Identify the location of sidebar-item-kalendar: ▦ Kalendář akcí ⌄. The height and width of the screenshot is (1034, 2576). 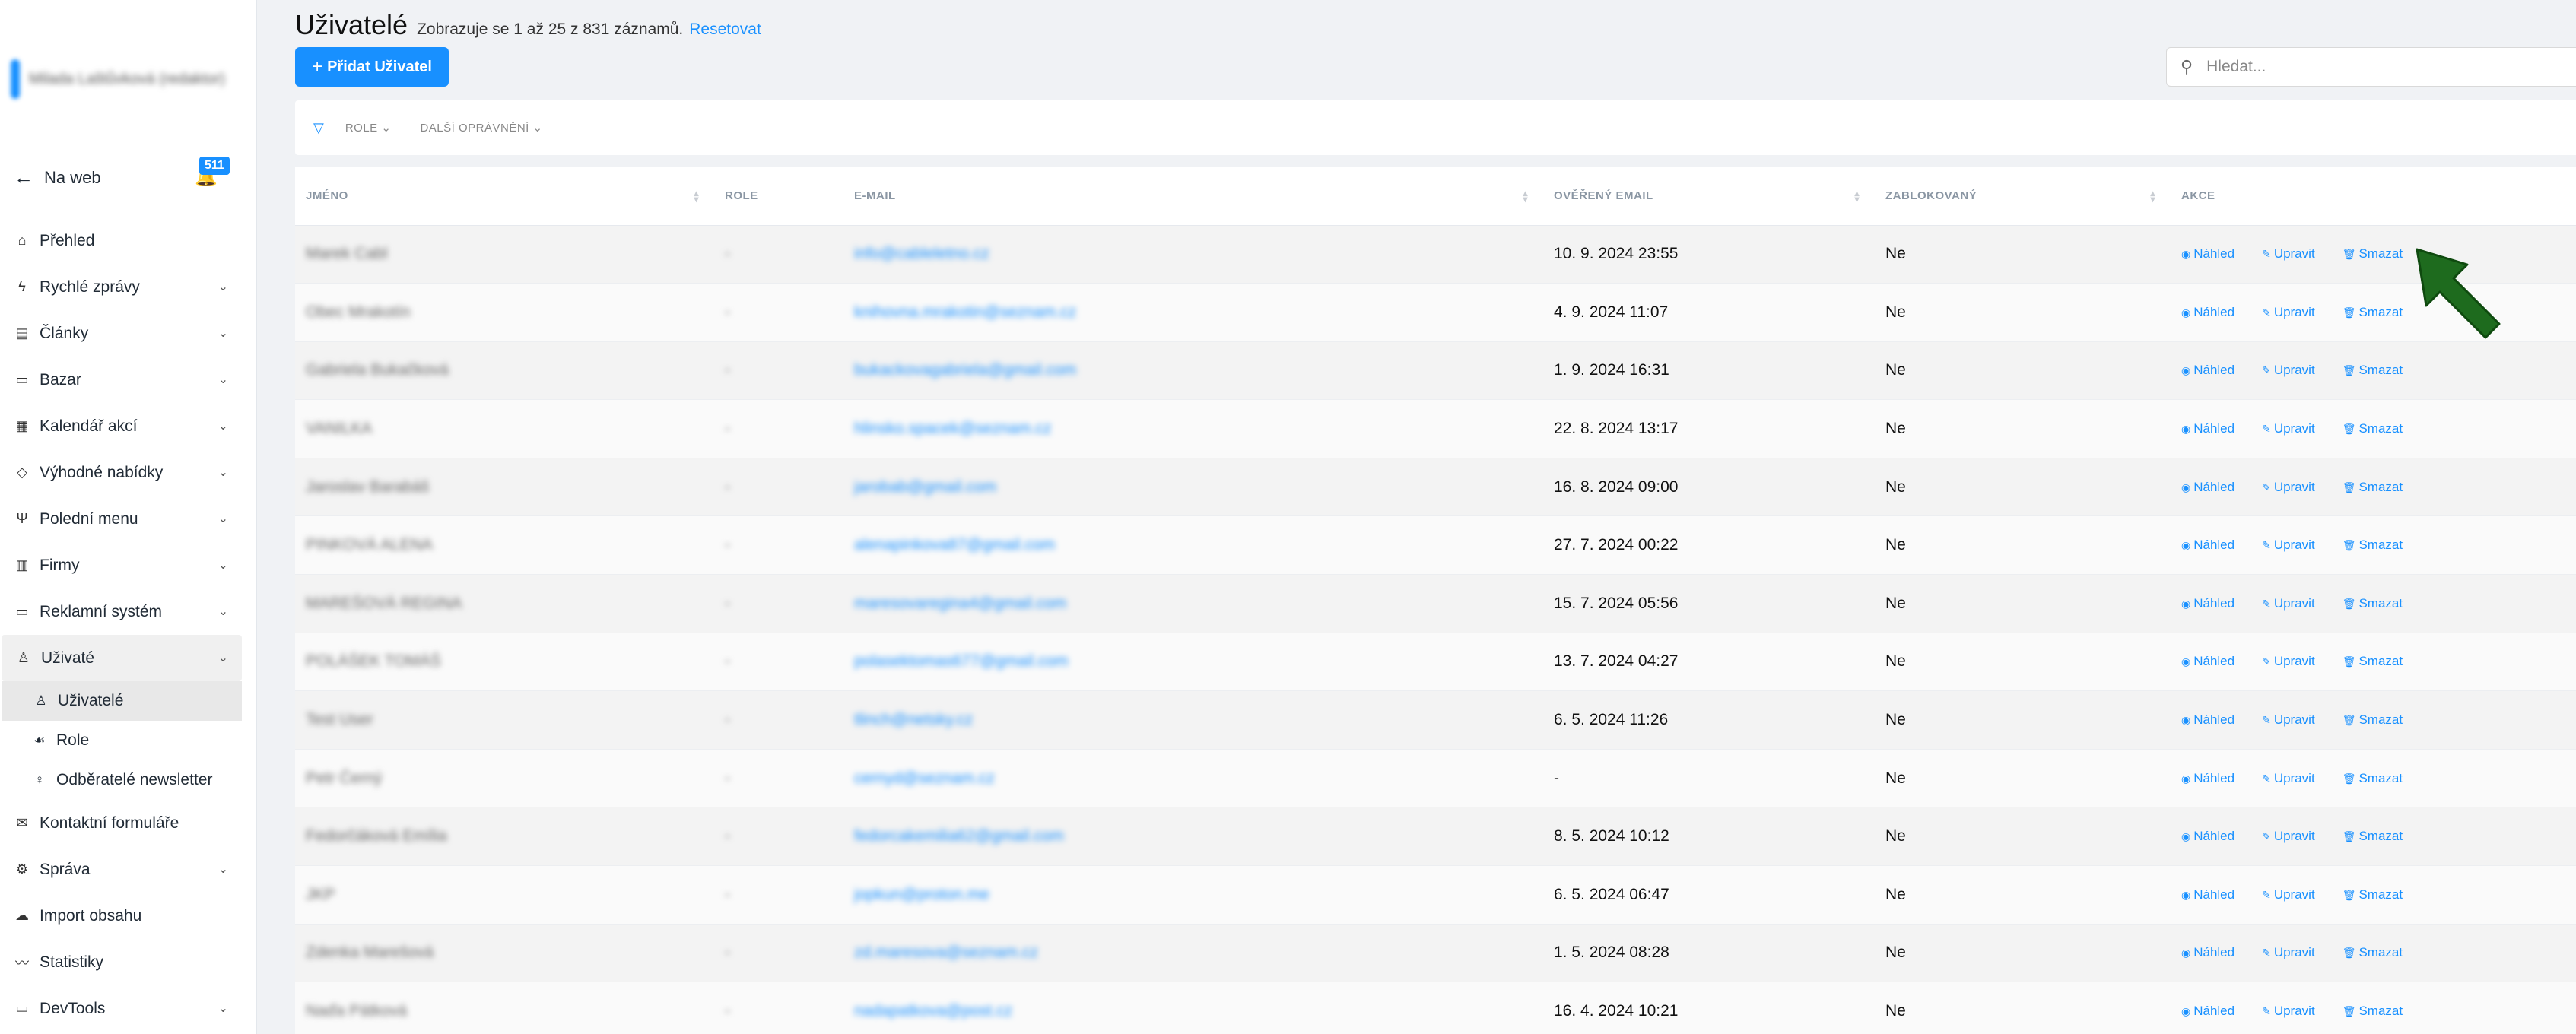
(121, 426).